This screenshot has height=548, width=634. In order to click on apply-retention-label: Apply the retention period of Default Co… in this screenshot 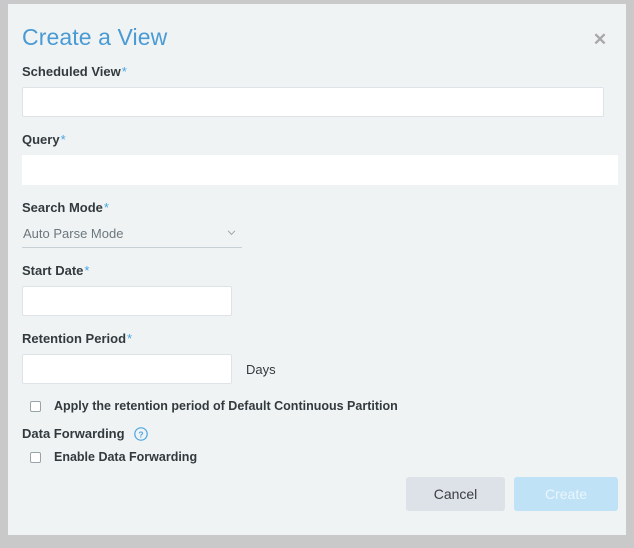, I will do `click(226, 406)`.